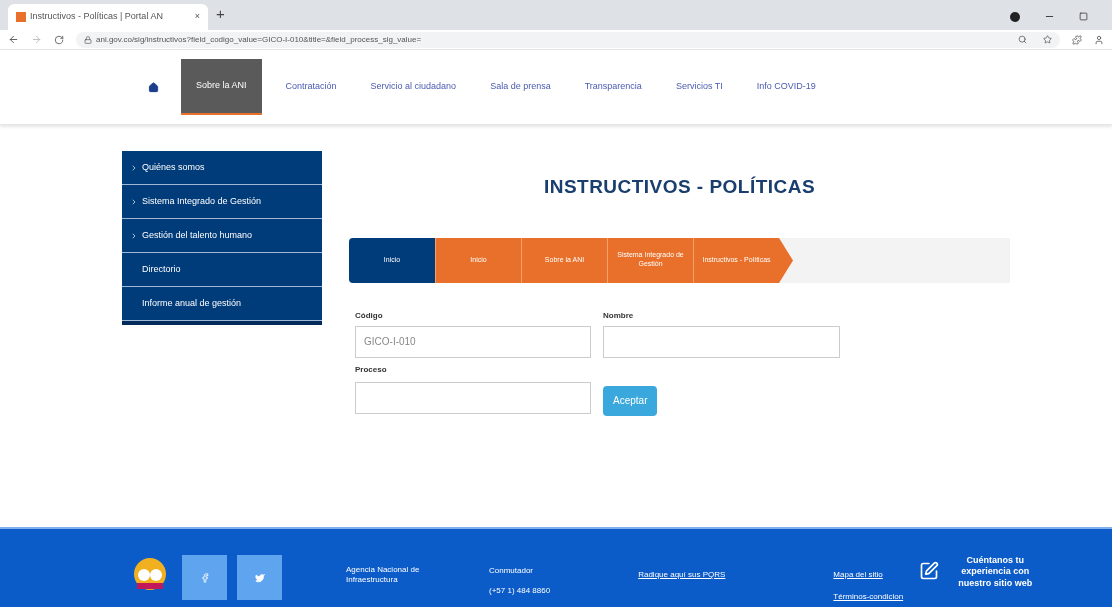 This screenshot has width=1112, height=607. I want to click on field-label: Nombre, so click(619, 315).